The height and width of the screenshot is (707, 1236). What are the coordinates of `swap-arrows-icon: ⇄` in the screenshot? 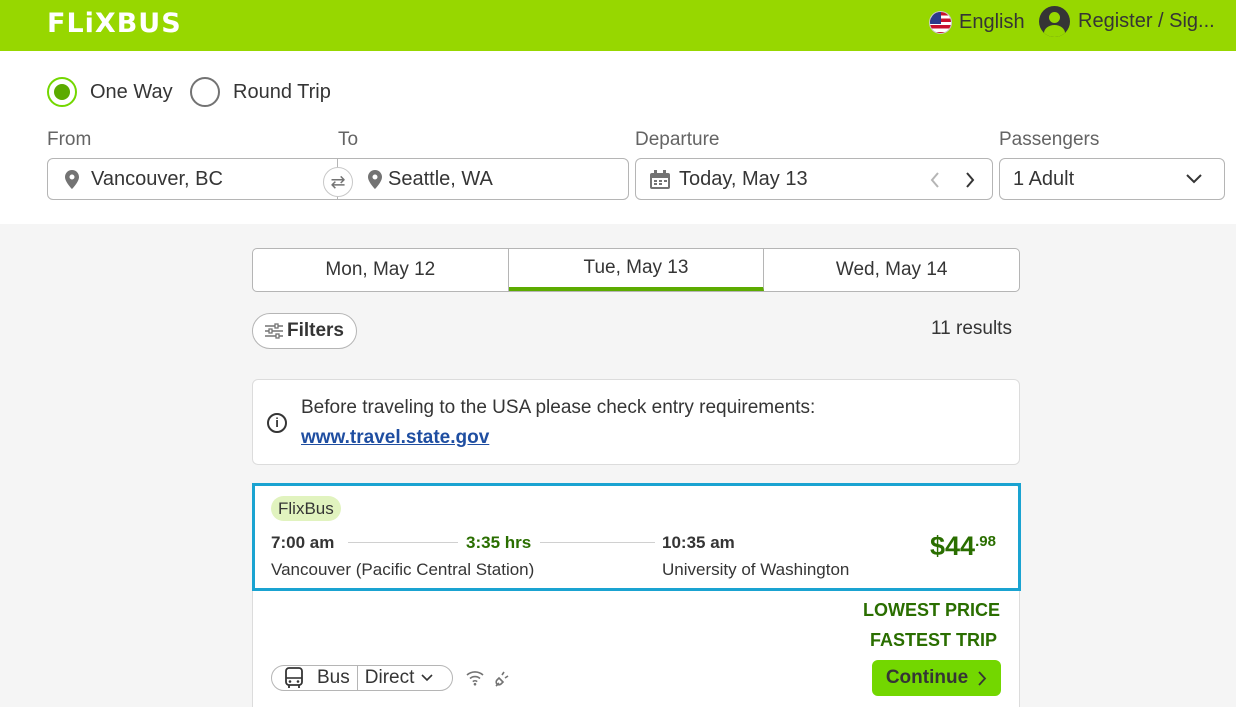 It's located at (338, 181).